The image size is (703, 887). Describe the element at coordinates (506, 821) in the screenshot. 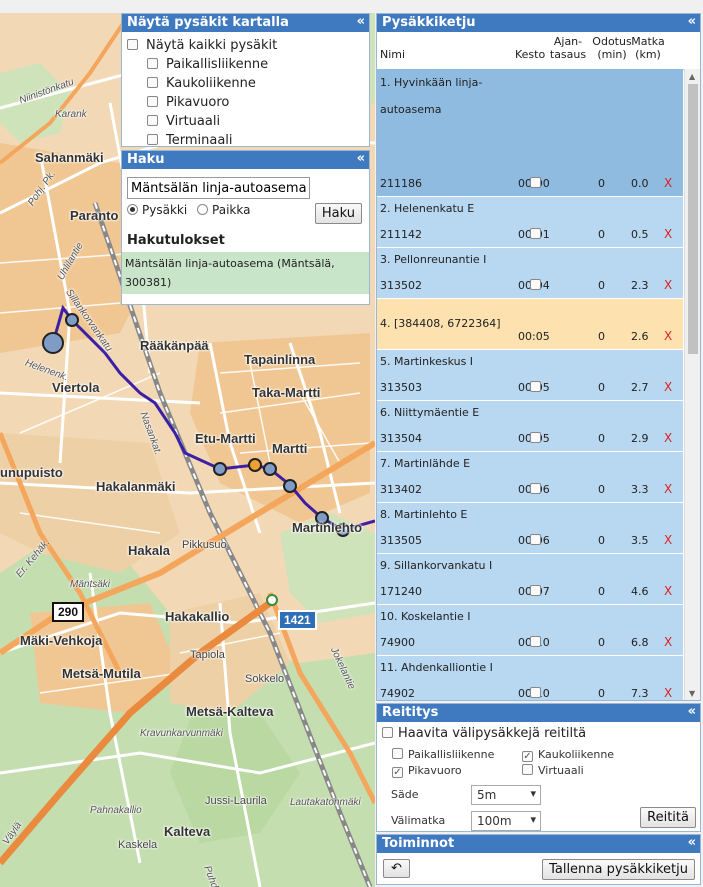

I see `interval-select: 100m` at that location.